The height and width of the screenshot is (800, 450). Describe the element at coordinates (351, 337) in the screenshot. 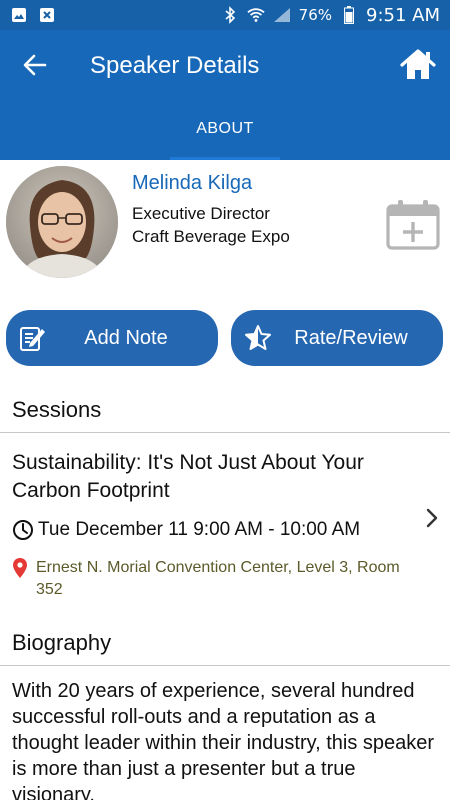

I see `rate-review-label: Rate/Review` at that location.